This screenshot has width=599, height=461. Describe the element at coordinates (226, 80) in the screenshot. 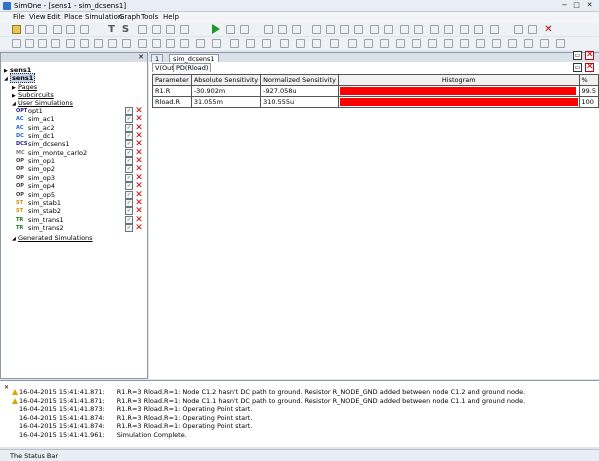

I see `header-absolute-sensitivity: Absolute Sensitivity` at that location.